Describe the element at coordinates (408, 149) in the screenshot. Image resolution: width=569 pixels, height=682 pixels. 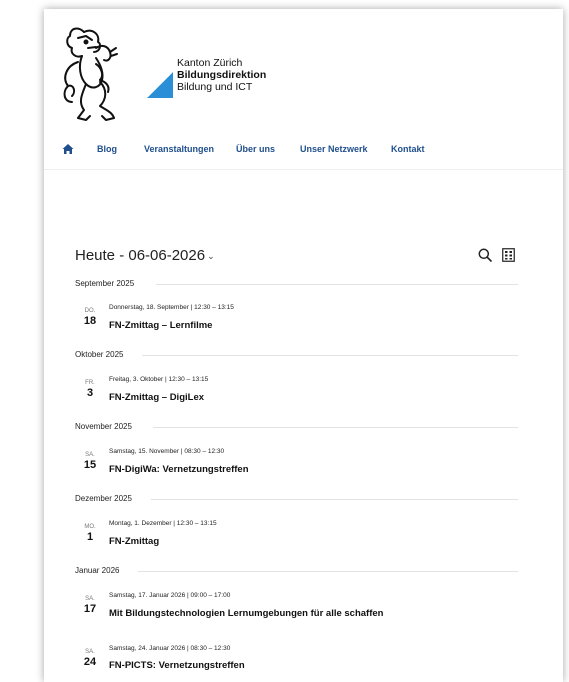
I see `nav-item-kontakt: Kontakt` at that location.